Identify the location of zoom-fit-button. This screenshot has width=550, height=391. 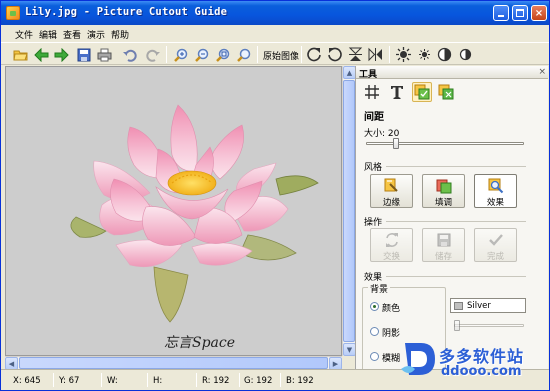
(222, 54).